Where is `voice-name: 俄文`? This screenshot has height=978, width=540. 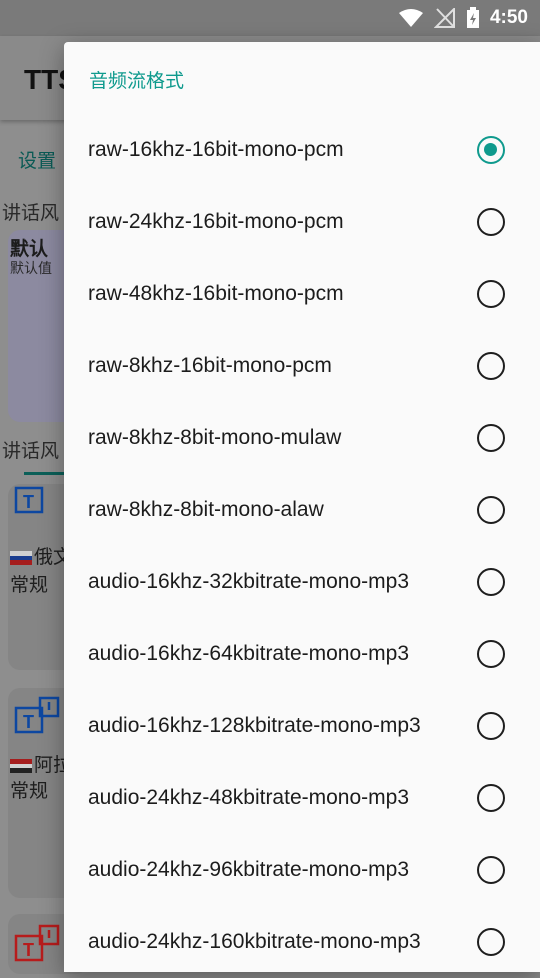 voice-name: 俄文 is located at coordinates (41, 555).